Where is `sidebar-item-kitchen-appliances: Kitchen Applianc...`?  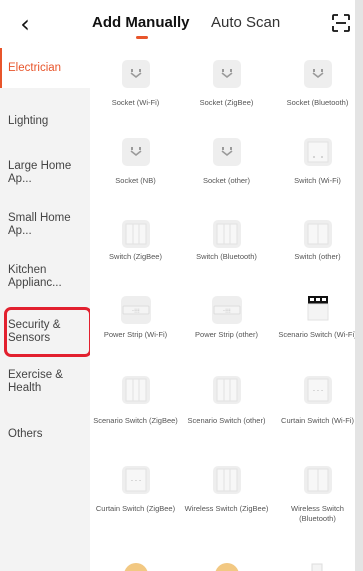 sidebar-item-kitchen-appliances: Kitchen Applianc... is located at coordinates (45, 277).